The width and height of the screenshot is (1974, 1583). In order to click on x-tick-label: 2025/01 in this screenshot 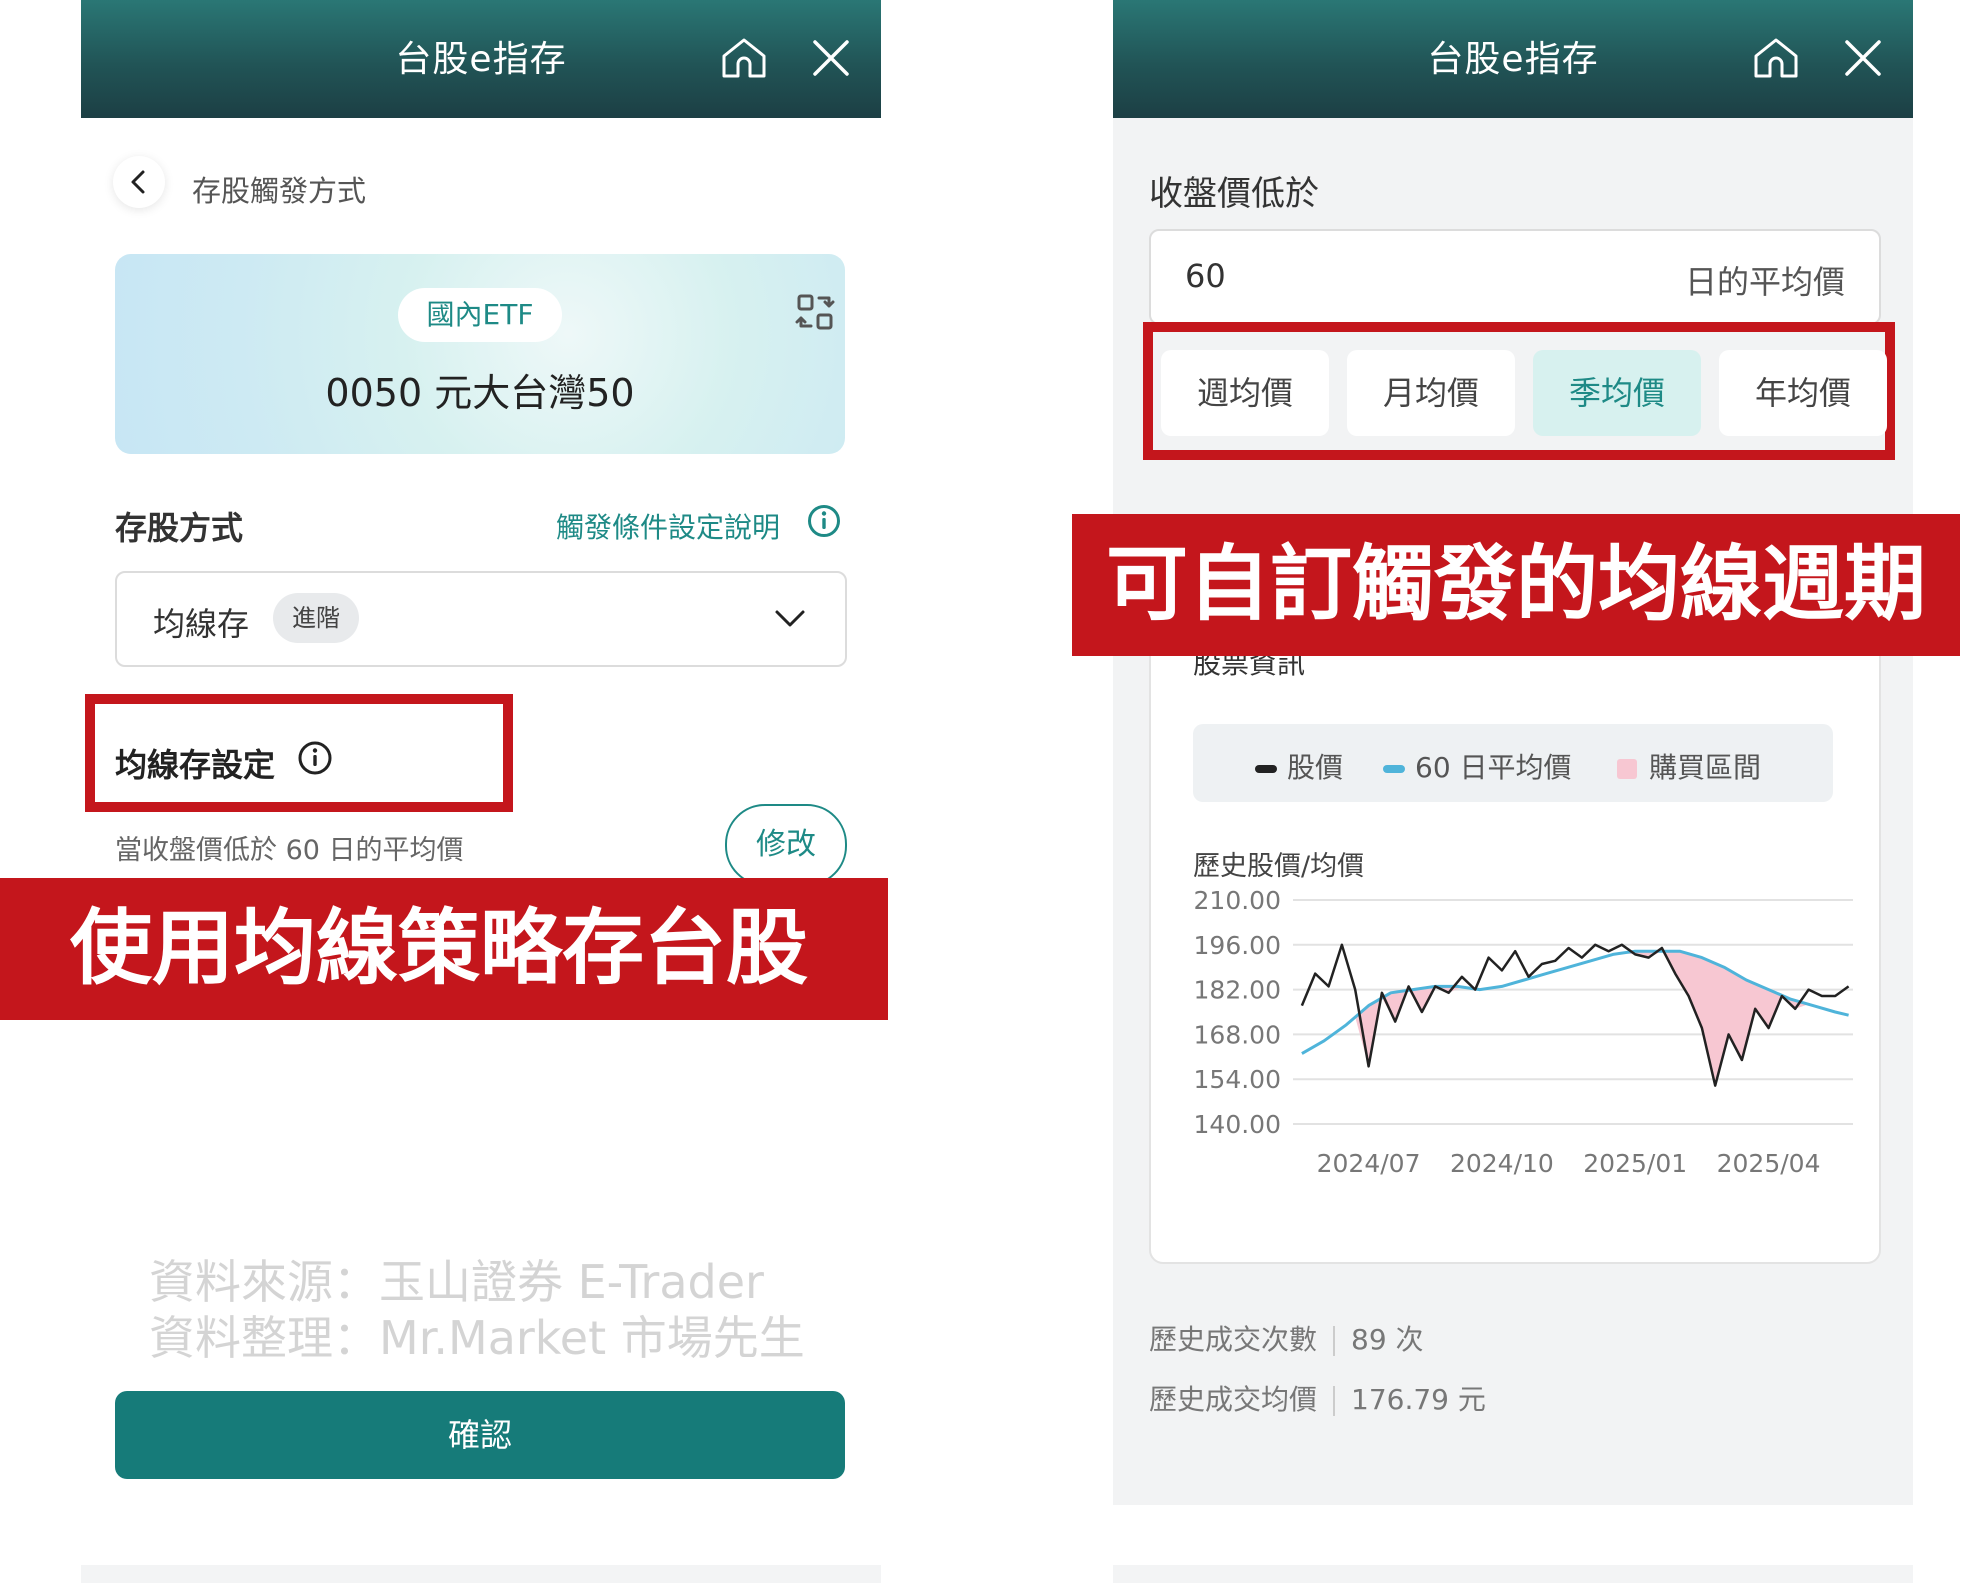, I will do `click(1635, 1163)`.